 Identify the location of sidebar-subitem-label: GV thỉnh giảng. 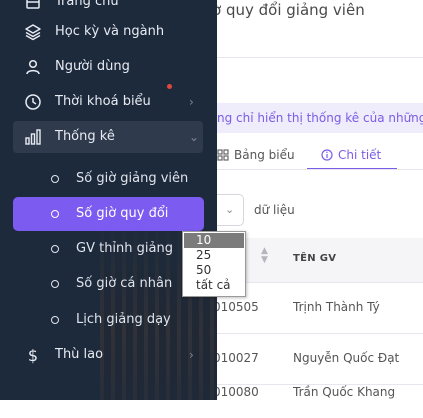
(124, 248).